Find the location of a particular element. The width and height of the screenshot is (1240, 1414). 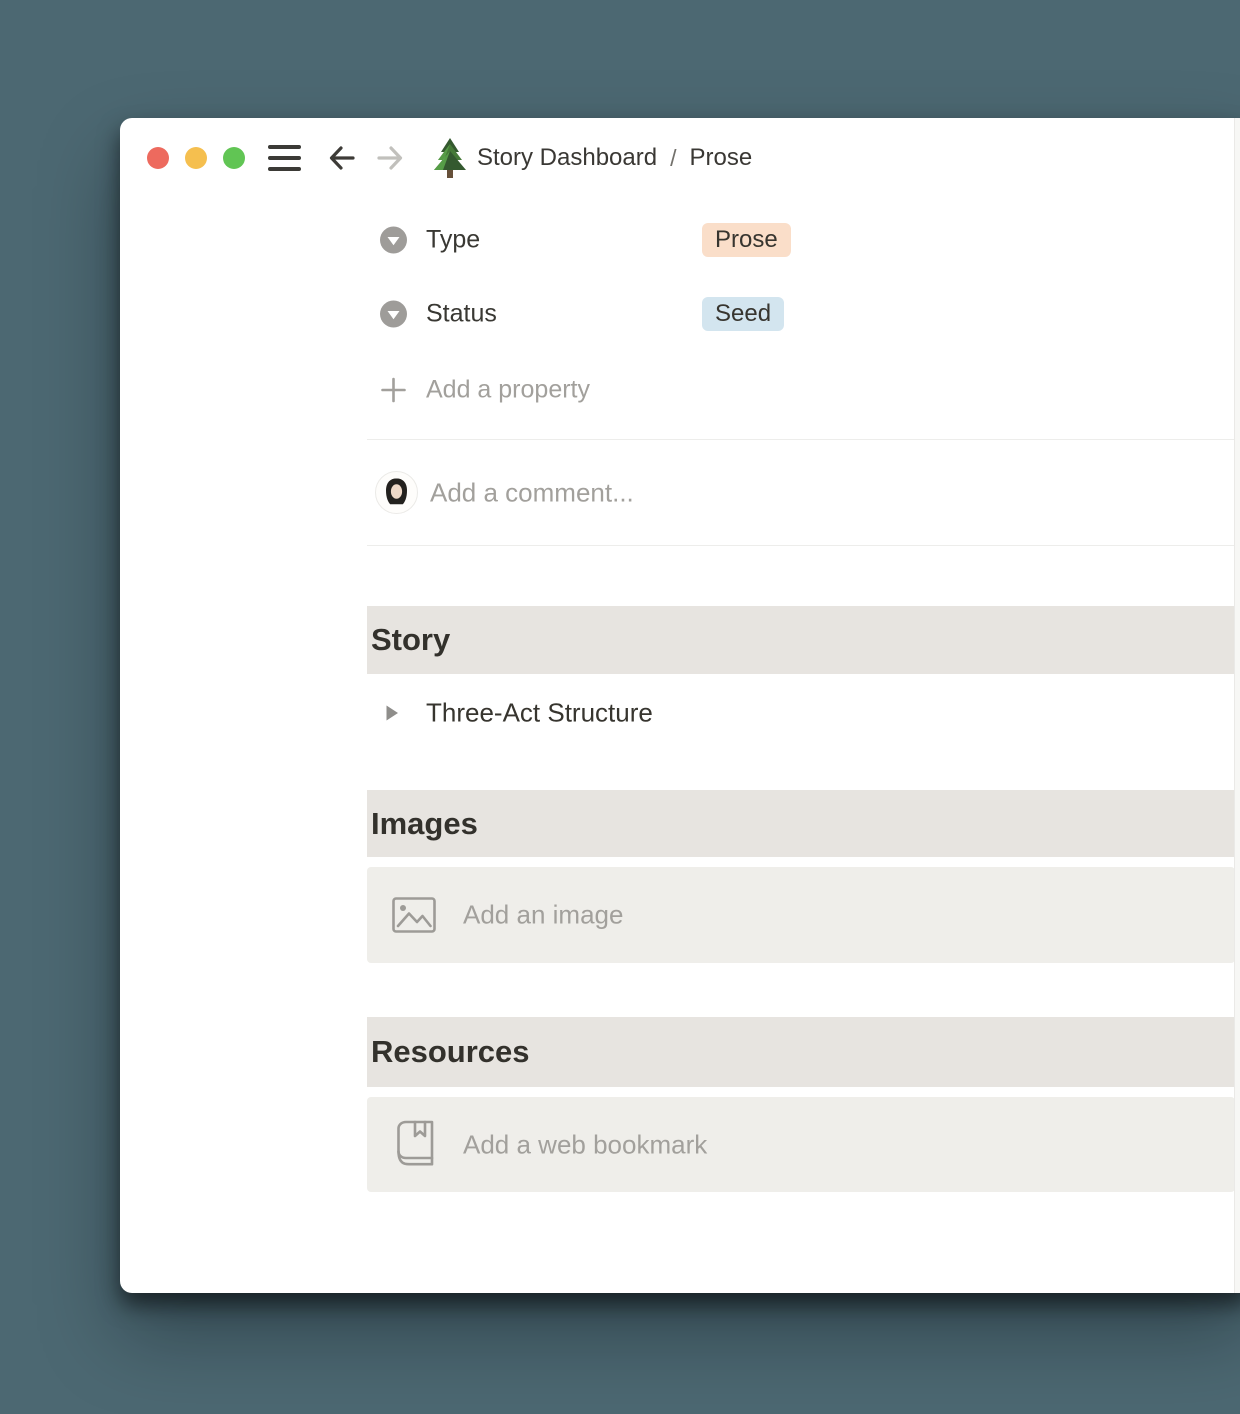

property-row-type: Type Prose is located at coordinates (801, 240).